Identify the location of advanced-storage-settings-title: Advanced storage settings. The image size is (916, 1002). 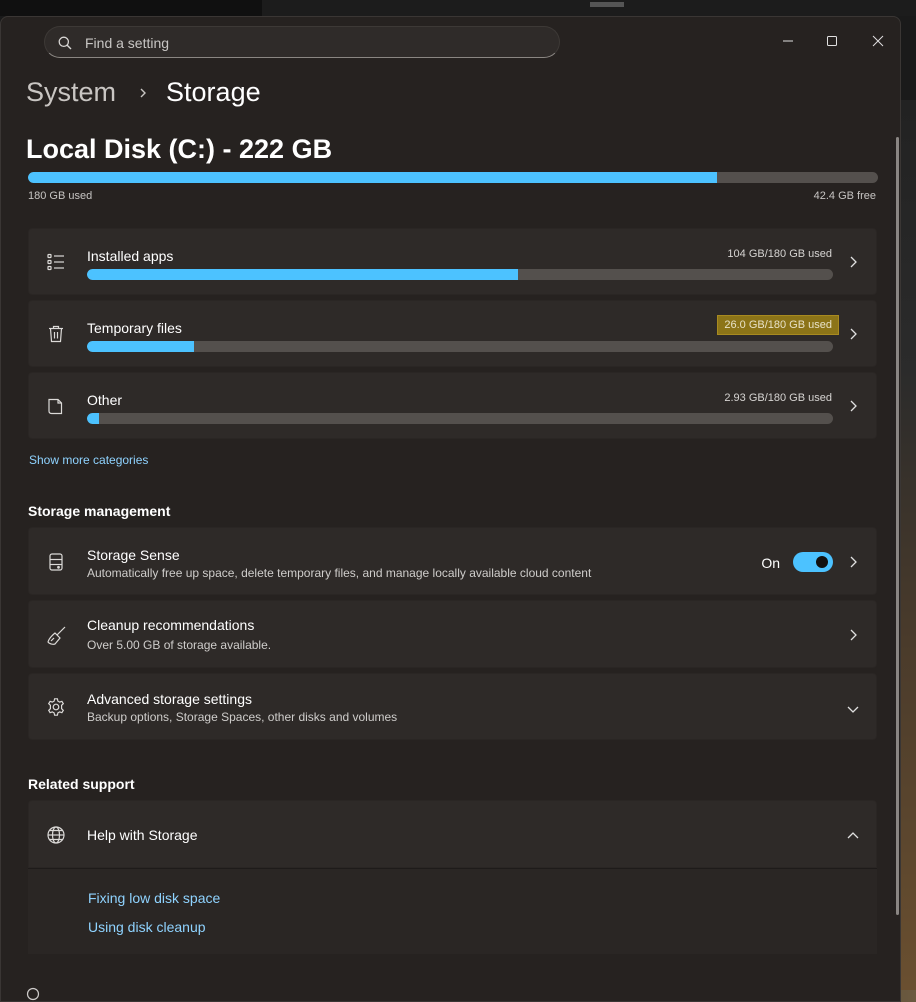
(169, 699).